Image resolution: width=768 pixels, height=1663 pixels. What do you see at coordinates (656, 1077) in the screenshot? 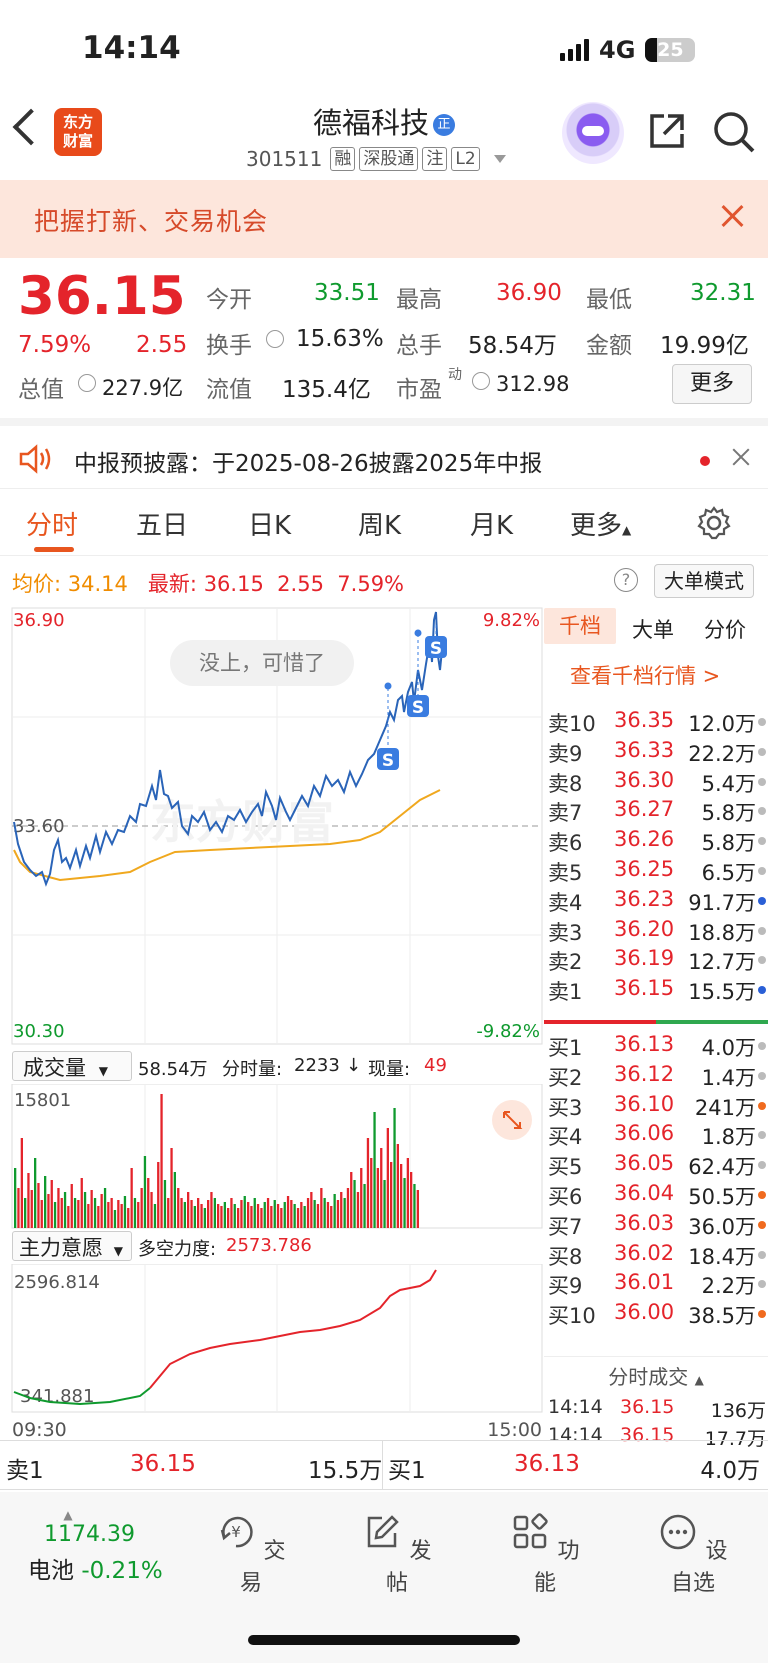
I see `bid-row: 买2 36.12 1.4万` at bounding box center [656, 1077].